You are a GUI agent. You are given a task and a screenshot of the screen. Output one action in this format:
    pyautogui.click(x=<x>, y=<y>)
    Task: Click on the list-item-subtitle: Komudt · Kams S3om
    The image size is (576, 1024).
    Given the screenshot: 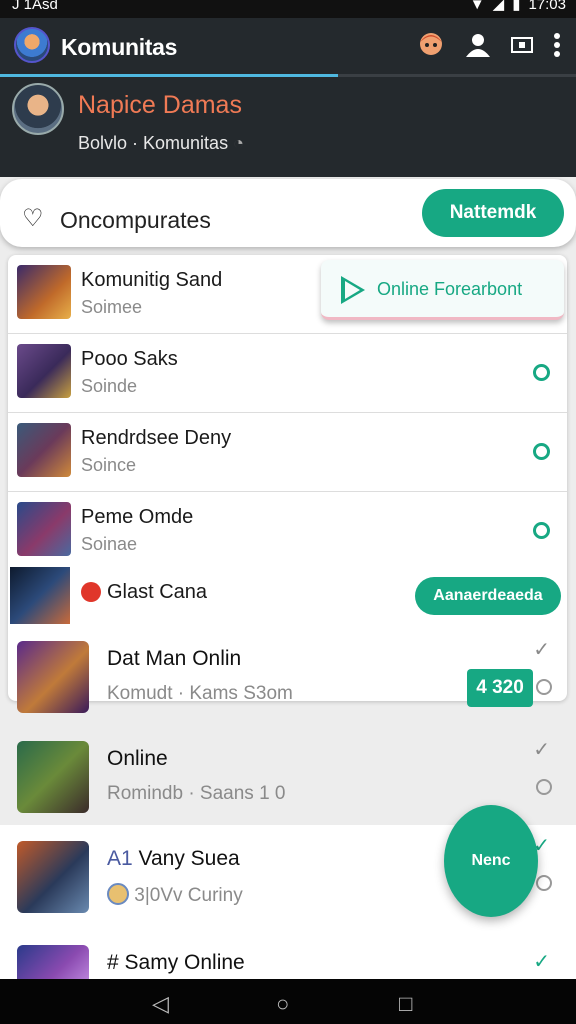 What is the action you would take?
    pyautogui.click(x=200, y=693)
    